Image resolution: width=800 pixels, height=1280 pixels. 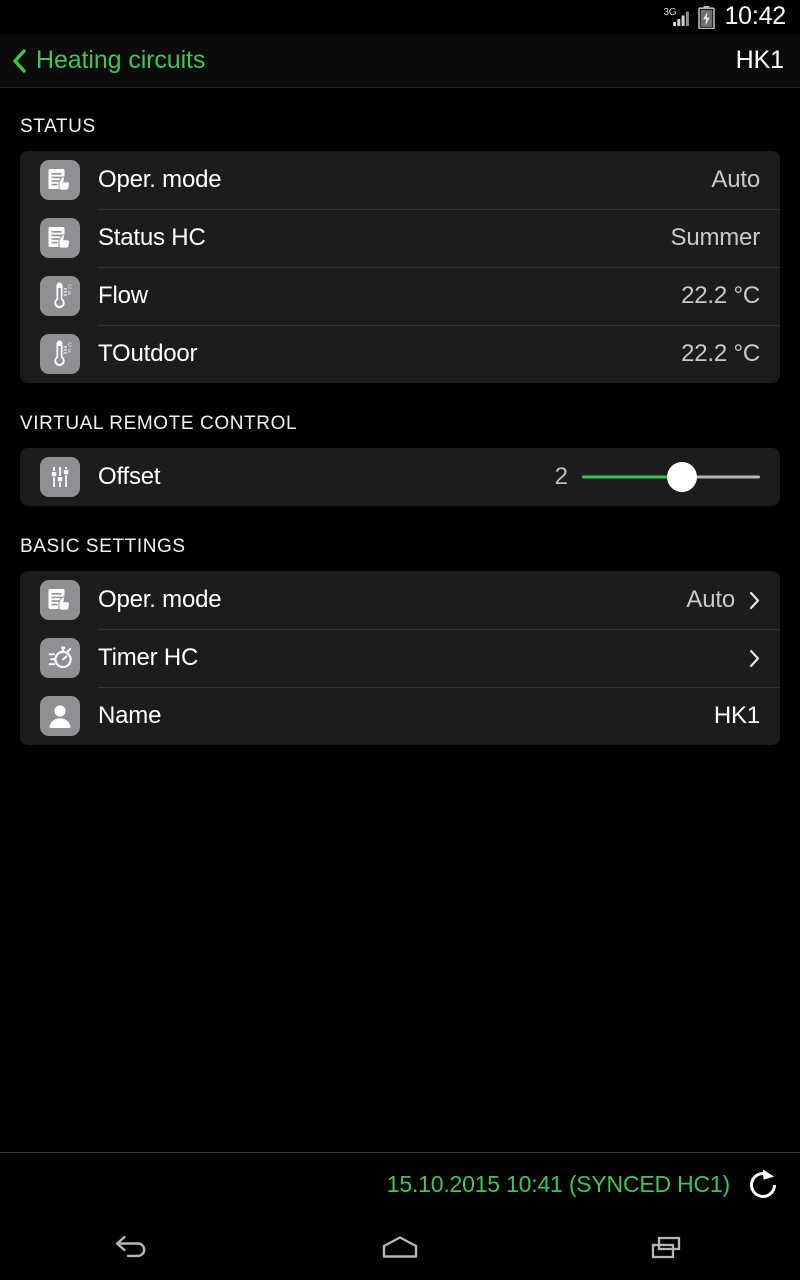 I want to click on row-toutdoor: C F TOutdoor 22.2 °C, so click(x=400, y=354).